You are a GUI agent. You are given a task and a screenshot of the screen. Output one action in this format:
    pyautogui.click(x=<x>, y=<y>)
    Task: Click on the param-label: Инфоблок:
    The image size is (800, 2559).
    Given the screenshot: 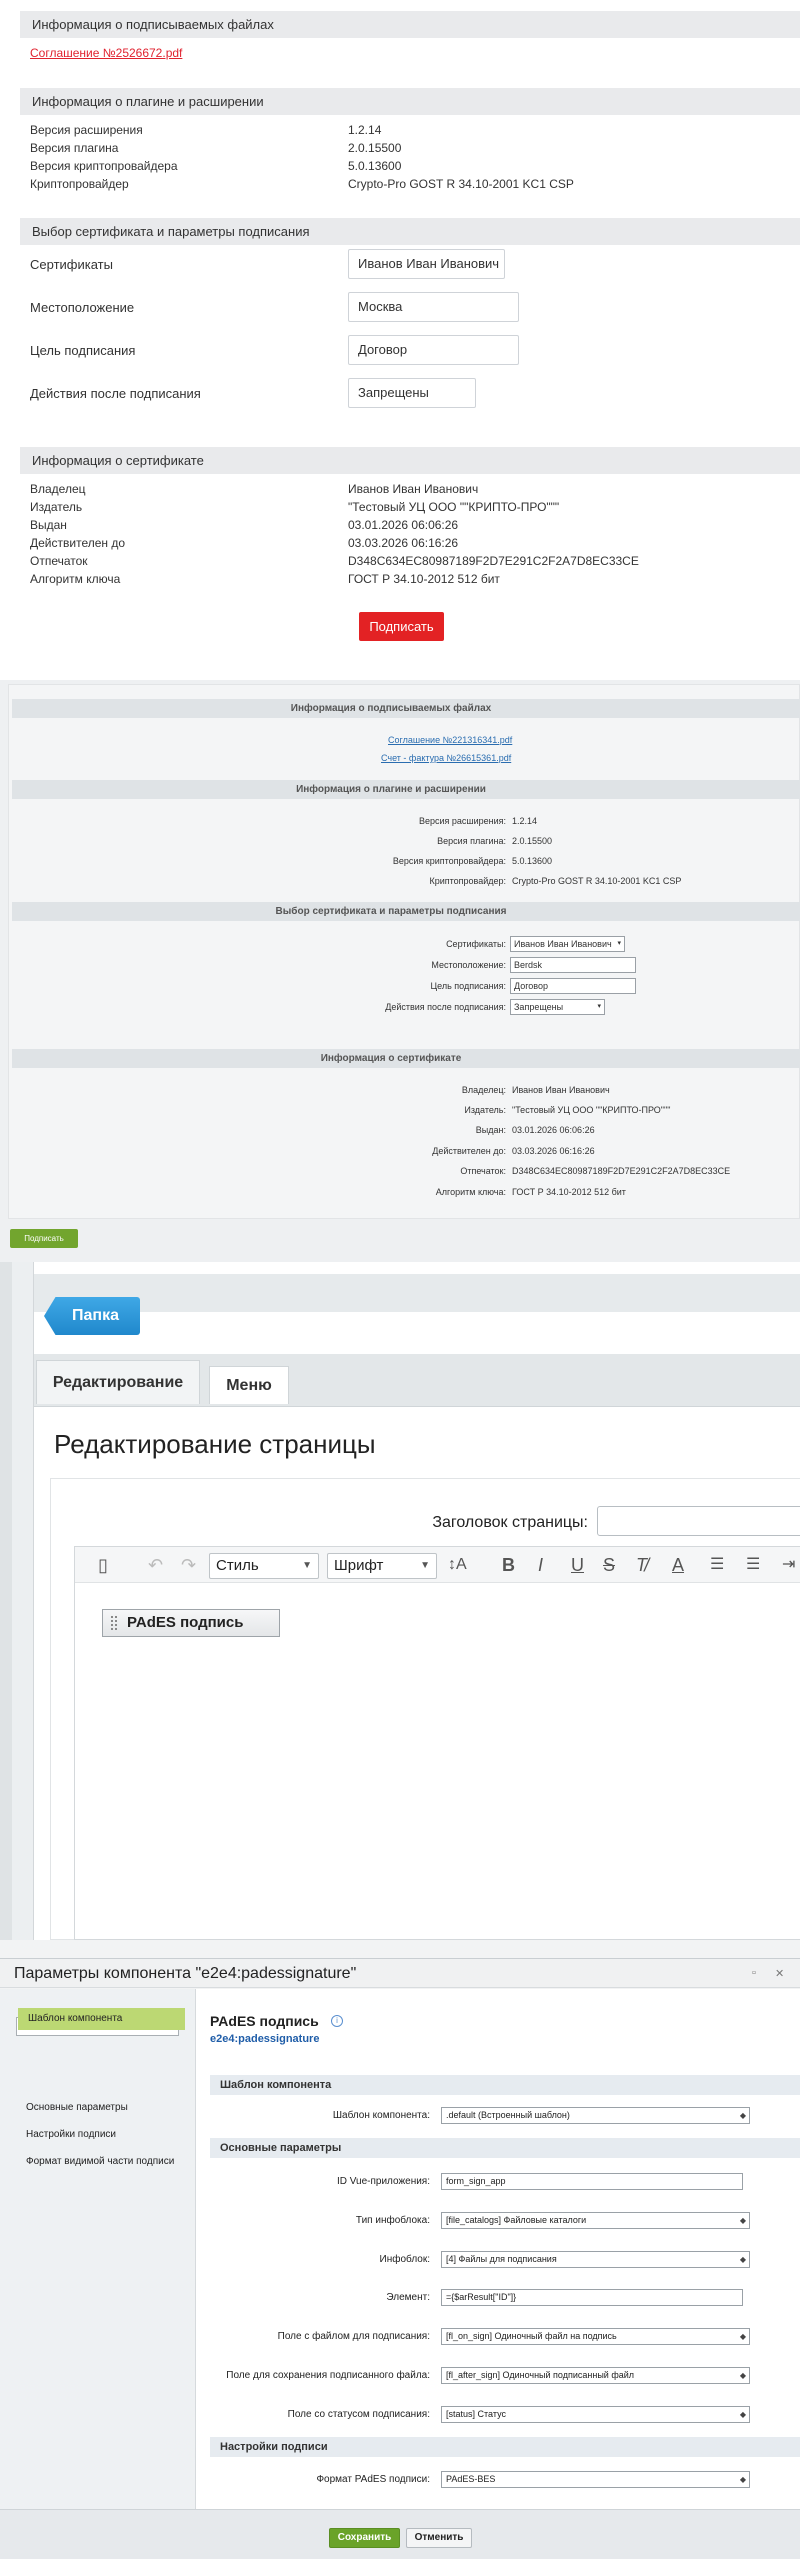 What is the action you would take?
    pyautogui.click(x=404, y=2259)
    